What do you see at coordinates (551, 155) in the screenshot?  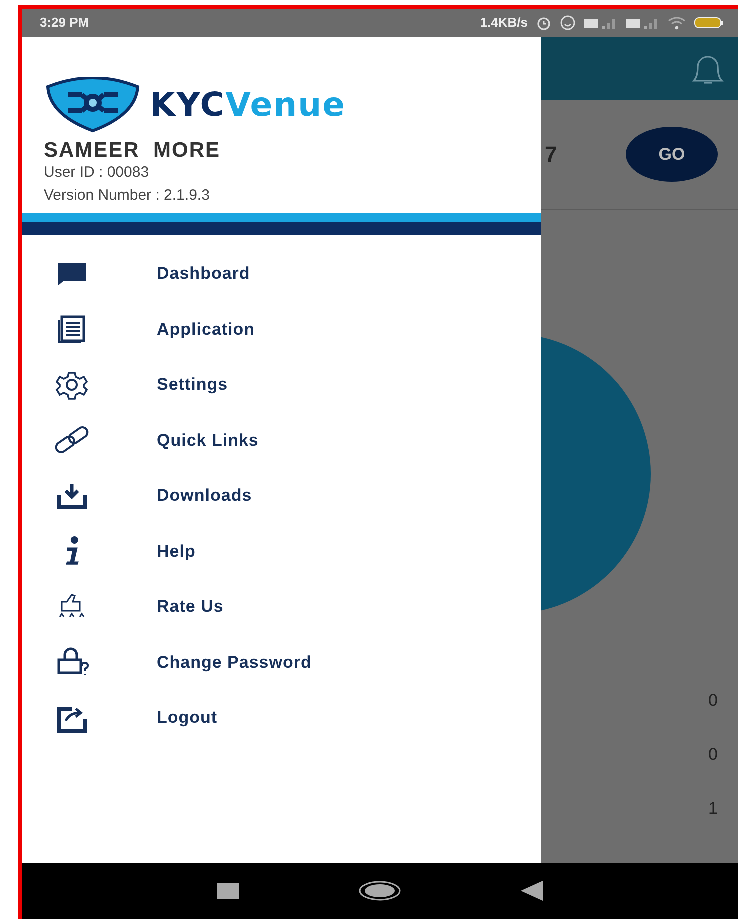 I see `partial-text: 7` at bounding box center [551, 155].